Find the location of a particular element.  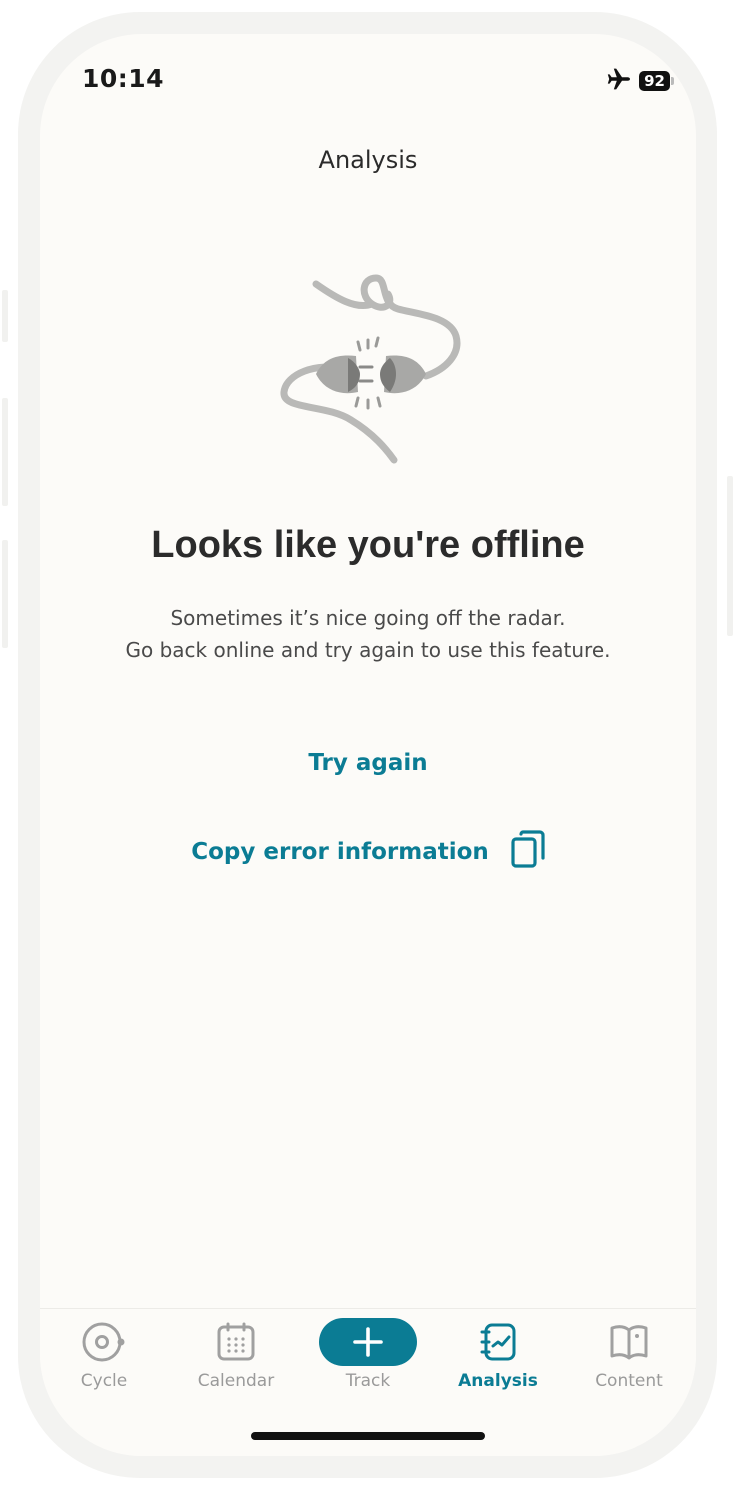

volume-button-top is located at coordinates (5, 316).